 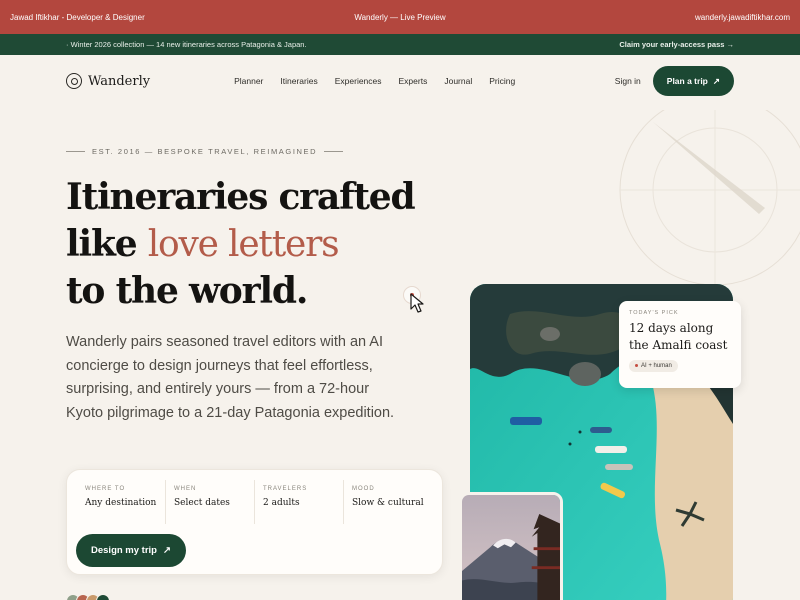 I want to click on nav-link-pricing: Pricing, so click(x=502, y=81).